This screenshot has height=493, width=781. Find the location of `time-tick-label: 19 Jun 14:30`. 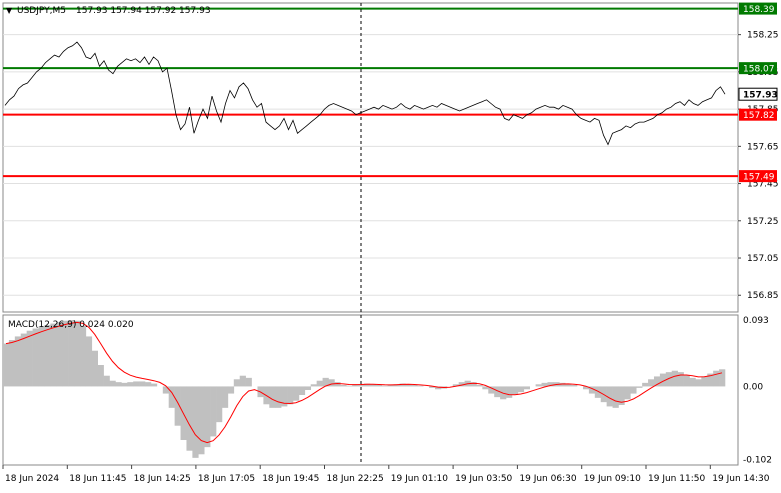

time-tick-label: 19 Jun 14:30 is located at coordinates (740, 479).